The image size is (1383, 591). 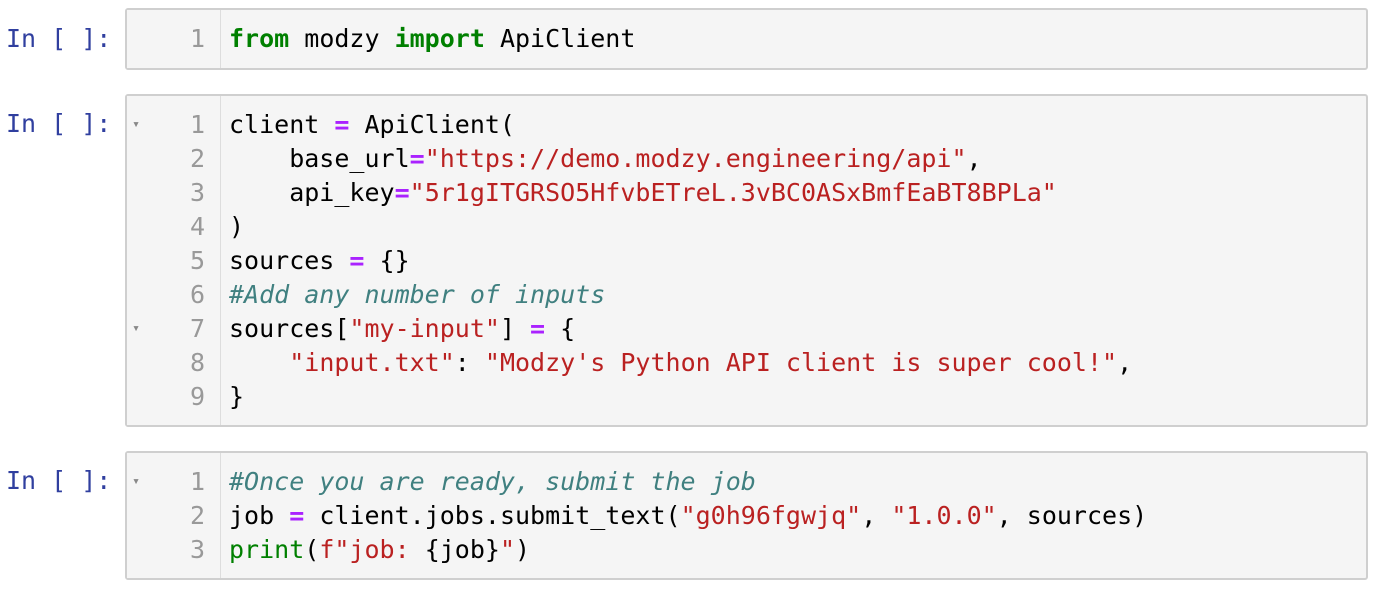 I want to click on code-lines: 1 from modzy import ApiClient, so click(x=746, y=39).